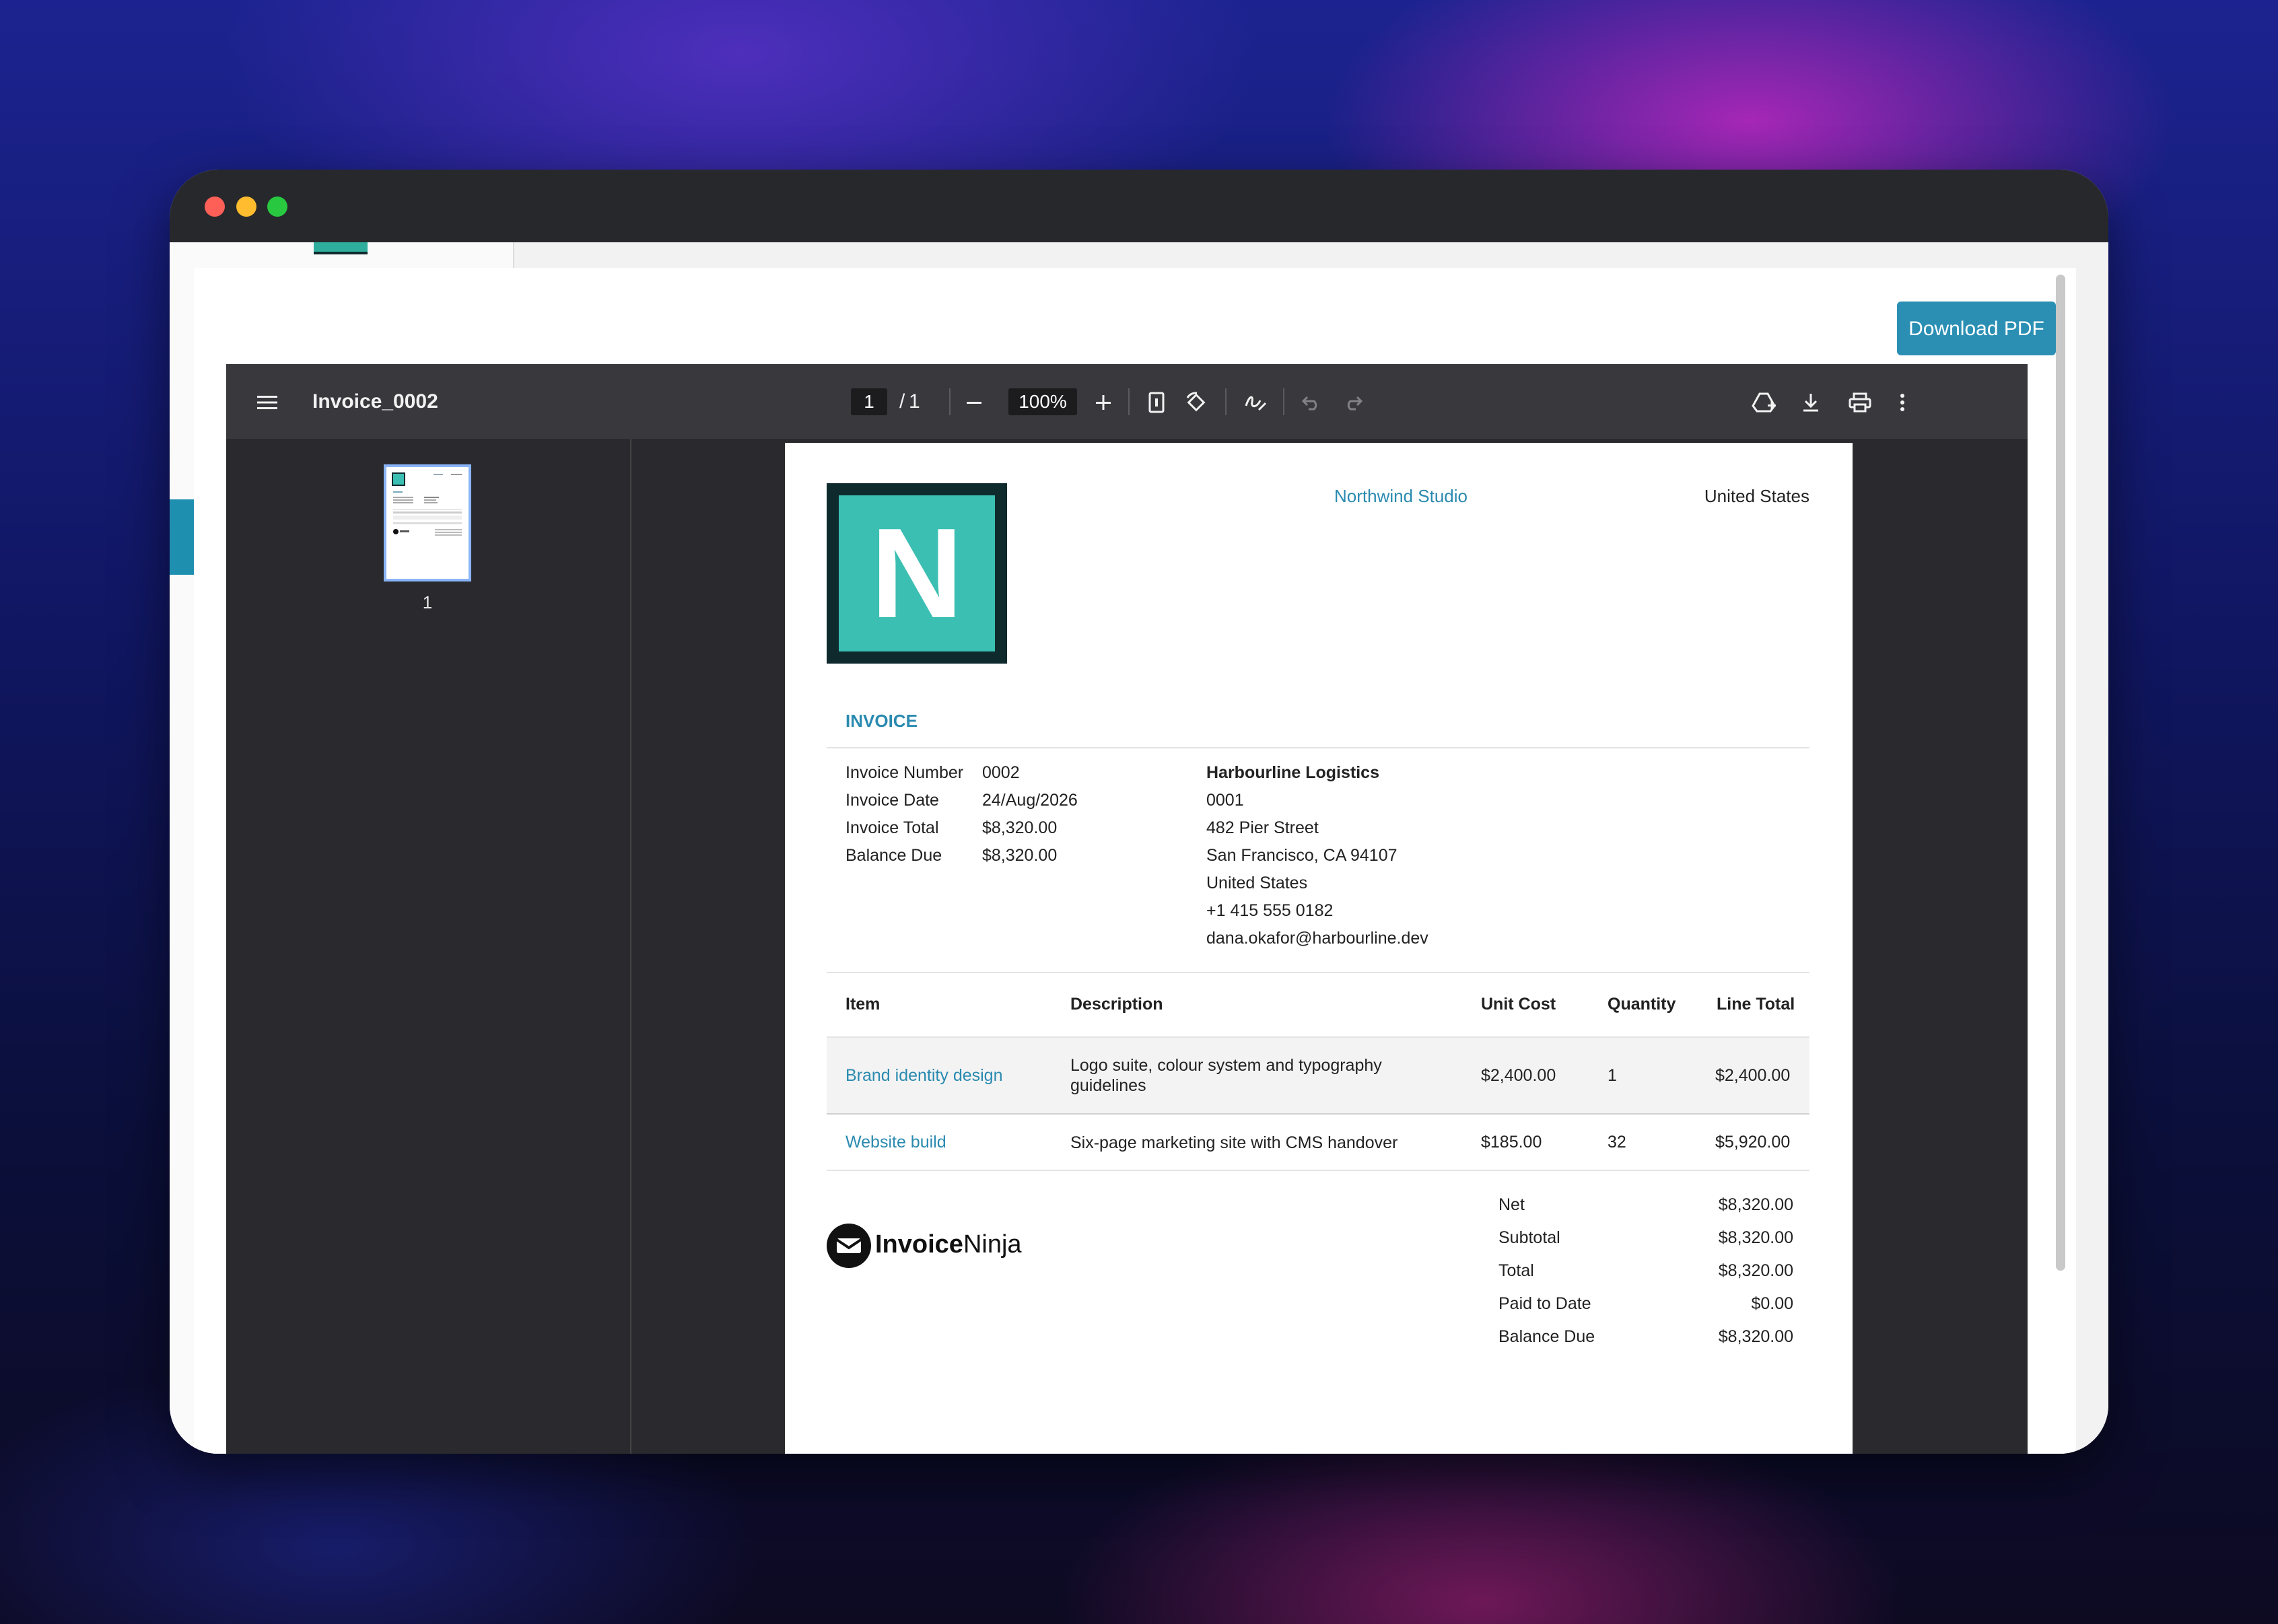 This screenshot has height=1624, width=2278. Describe the element at coordinates (1255, 401) in the screenshot. I see `draw-icon` at that location.